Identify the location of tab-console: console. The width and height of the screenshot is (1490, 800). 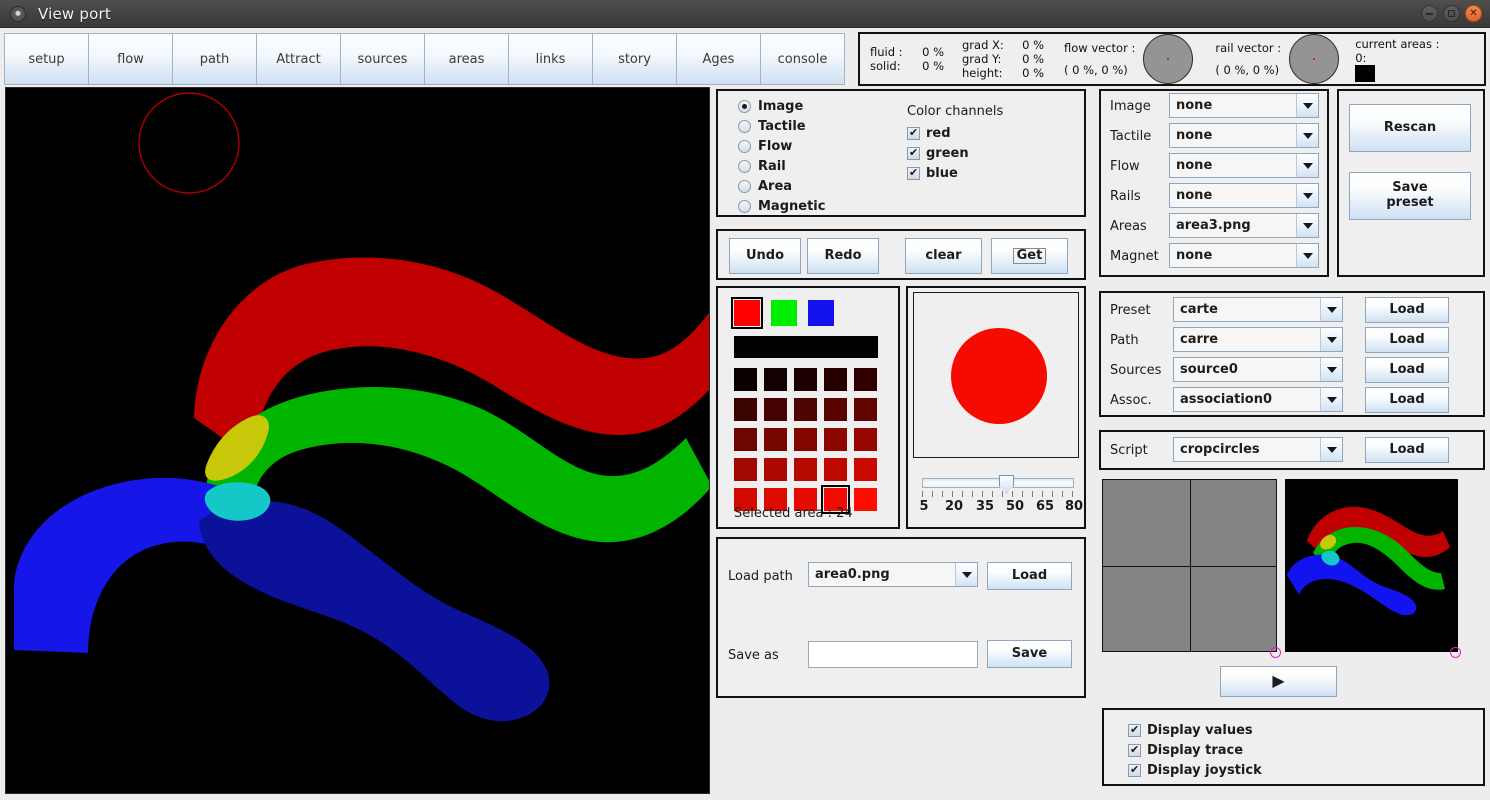
(802, 59).